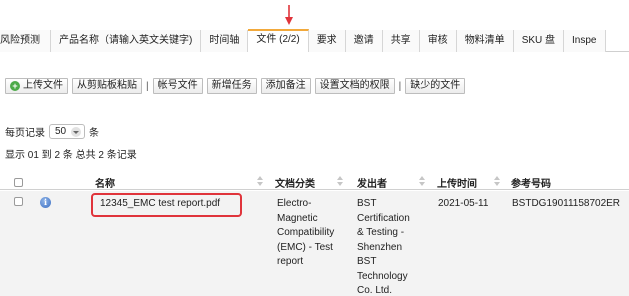  Describe the element at coordinates (375, 290) in the screenshot. I see `issuer-line: Co. Ltd.` at that location.